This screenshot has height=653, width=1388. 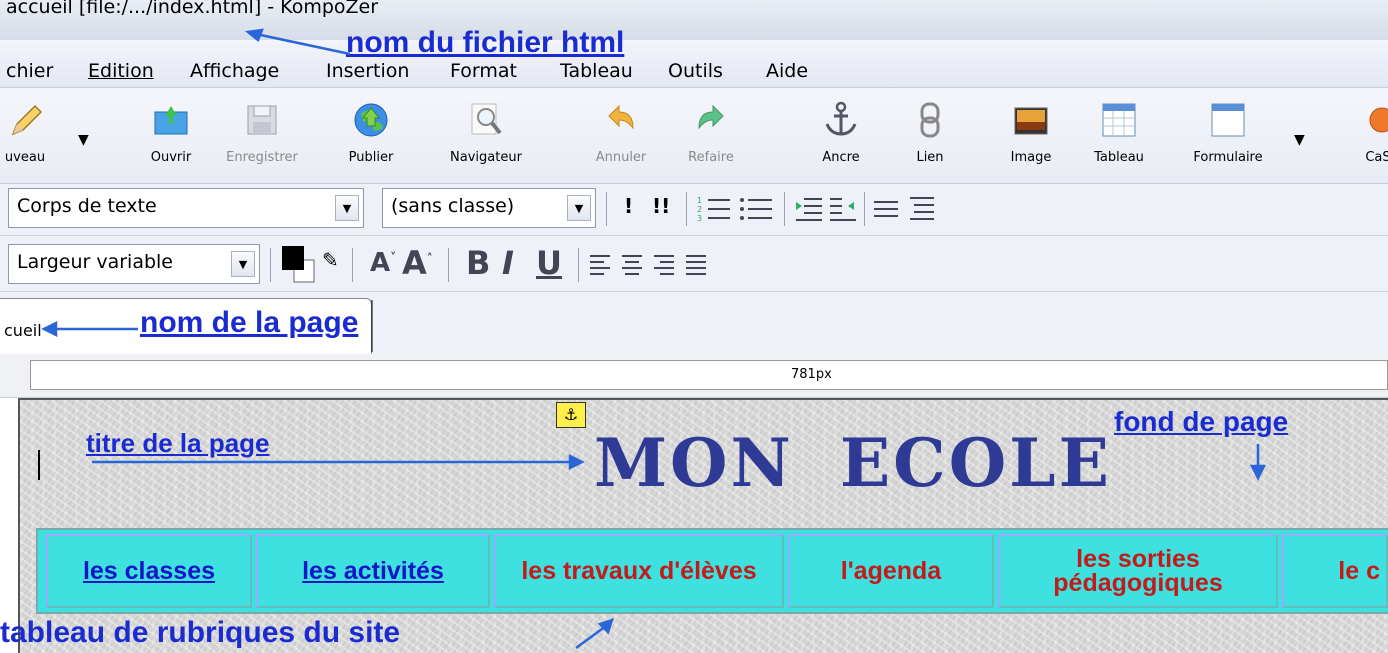 I want to click on anchor-marker-icon: ⚓, so click(x=571, y=415).